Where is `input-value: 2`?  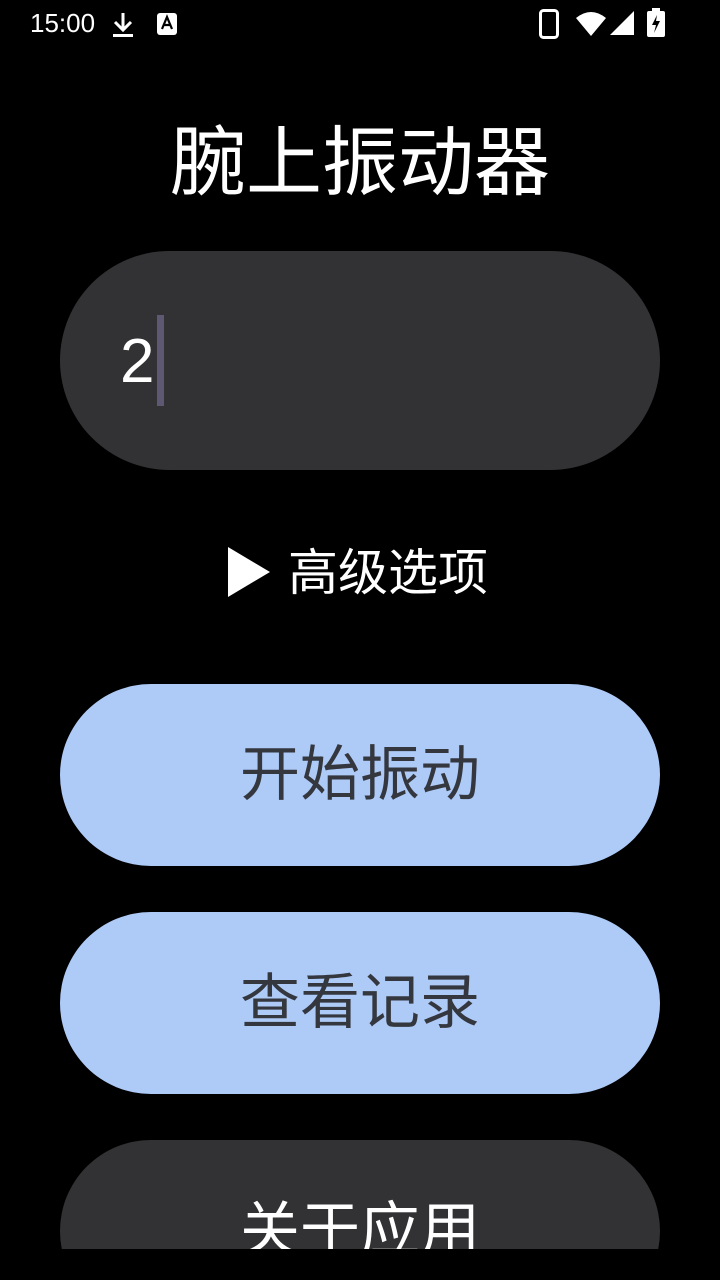
input-value: 2 is located at coordinates (137, 361).